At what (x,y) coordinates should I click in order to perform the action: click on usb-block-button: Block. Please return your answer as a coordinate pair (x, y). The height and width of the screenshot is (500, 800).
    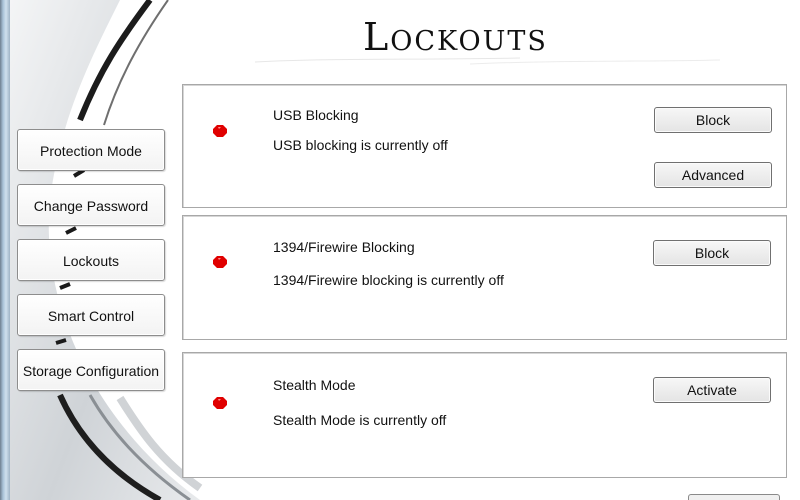
    Looking at the image, I should click on (713, 120).